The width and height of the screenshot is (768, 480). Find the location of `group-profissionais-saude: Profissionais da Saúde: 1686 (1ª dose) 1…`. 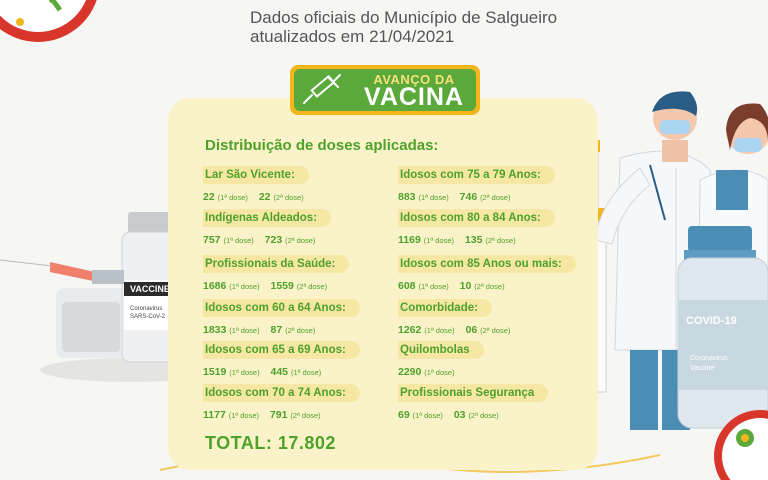

group-profissionais-saude: Profissionais da Saúde: 1686 (1ª dose) 1… is located at coordinates (276, 273).